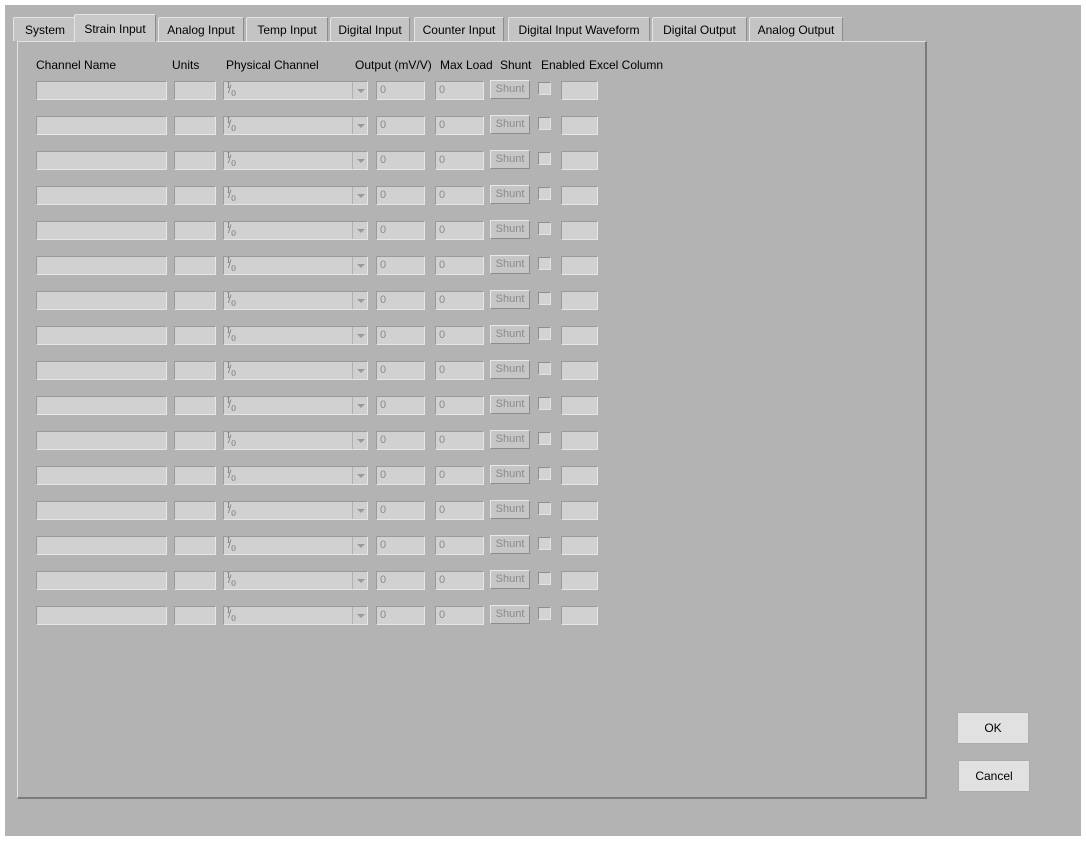 This screenshot has height=841, width=1086. I want to click on tab-digital-input-waveform: Digital Input Waveform, so click(579, 29).